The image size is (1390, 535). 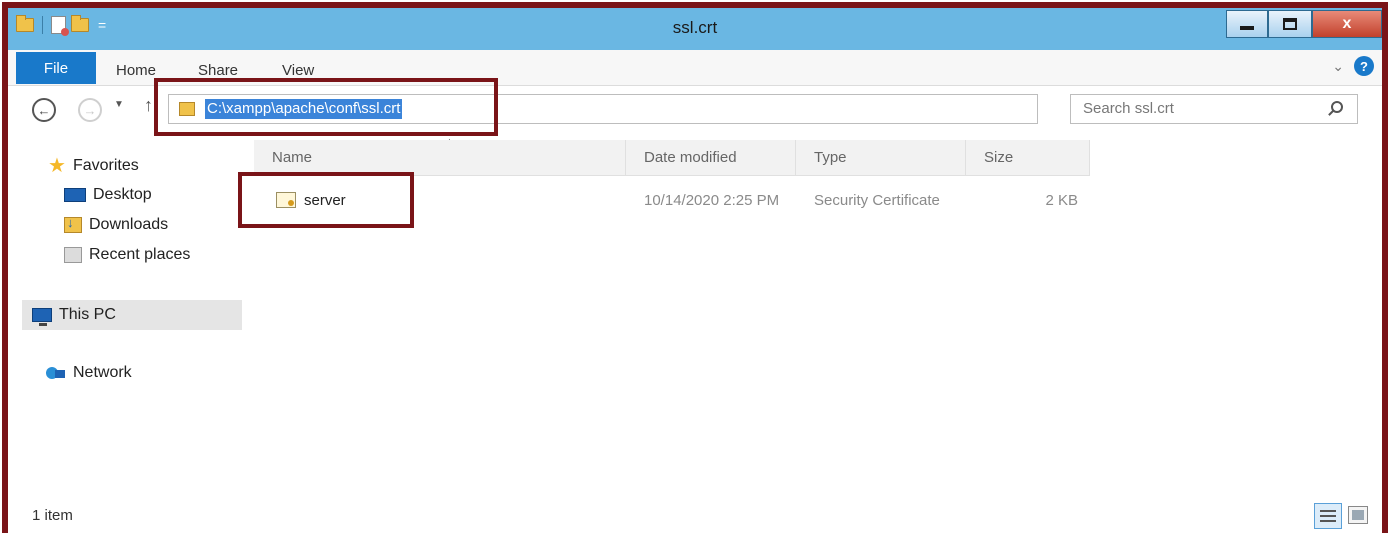 I want to click on nav-downloads-label: Downloads, so click(x=129, y=224).